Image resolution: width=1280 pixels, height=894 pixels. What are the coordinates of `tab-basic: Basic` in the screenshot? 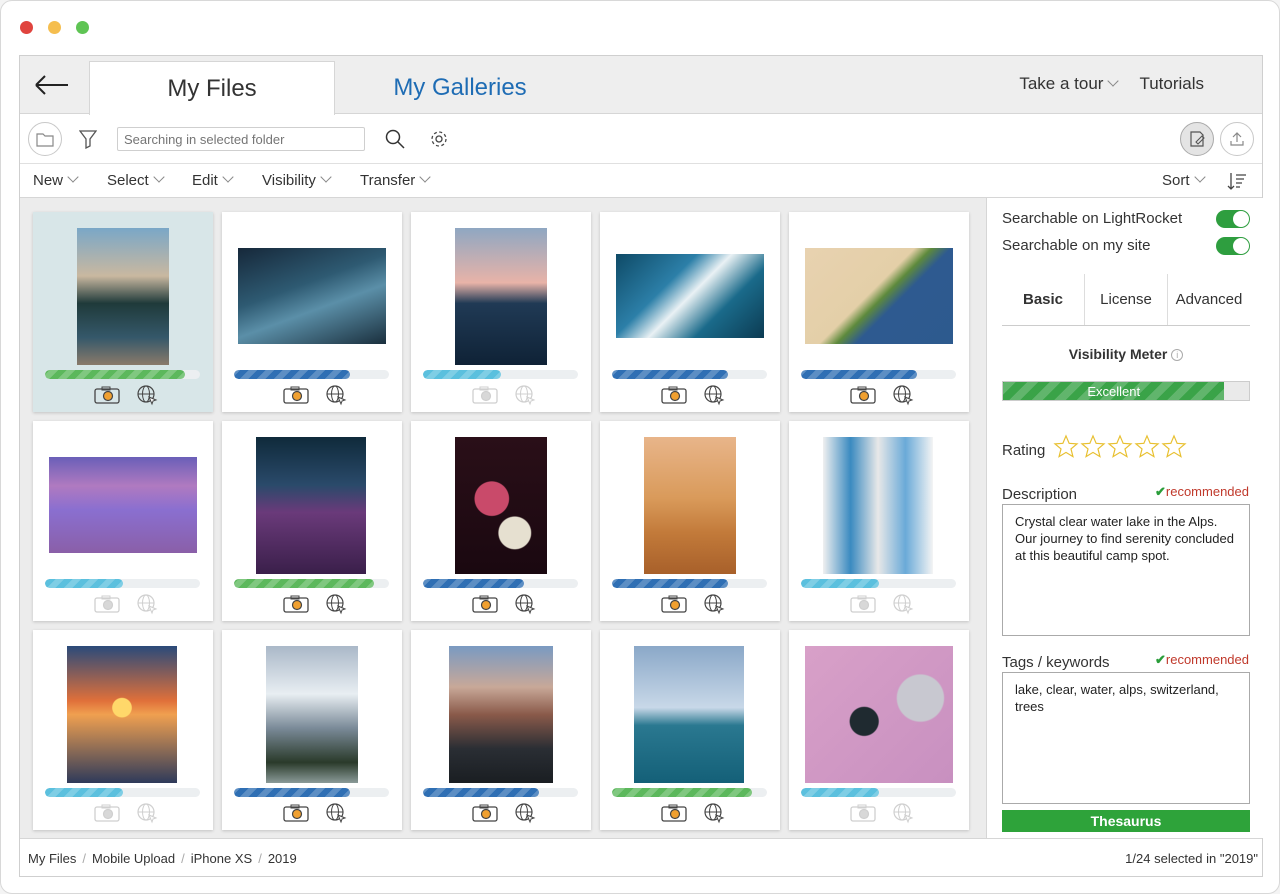 It's located at (1043, 299).